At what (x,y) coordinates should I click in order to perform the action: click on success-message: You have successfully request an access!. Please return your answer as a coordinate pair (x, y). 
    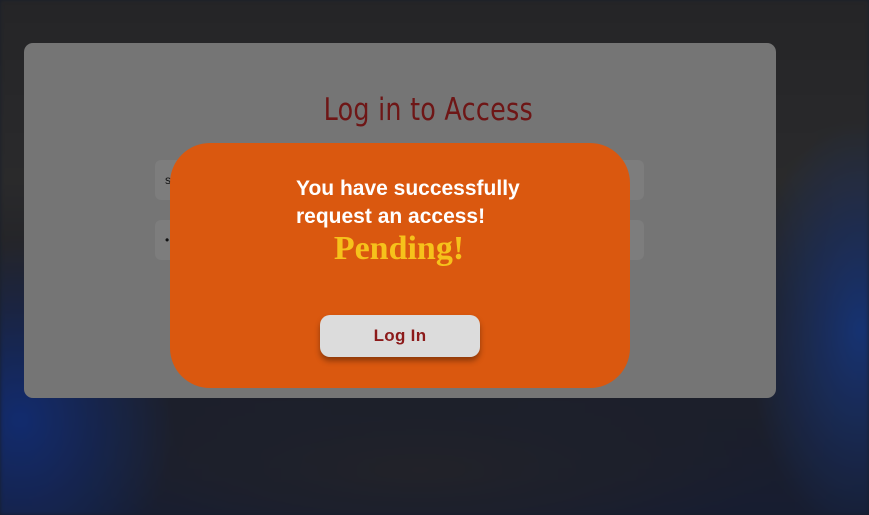
    Looking at the image, I should click on (408, 202).